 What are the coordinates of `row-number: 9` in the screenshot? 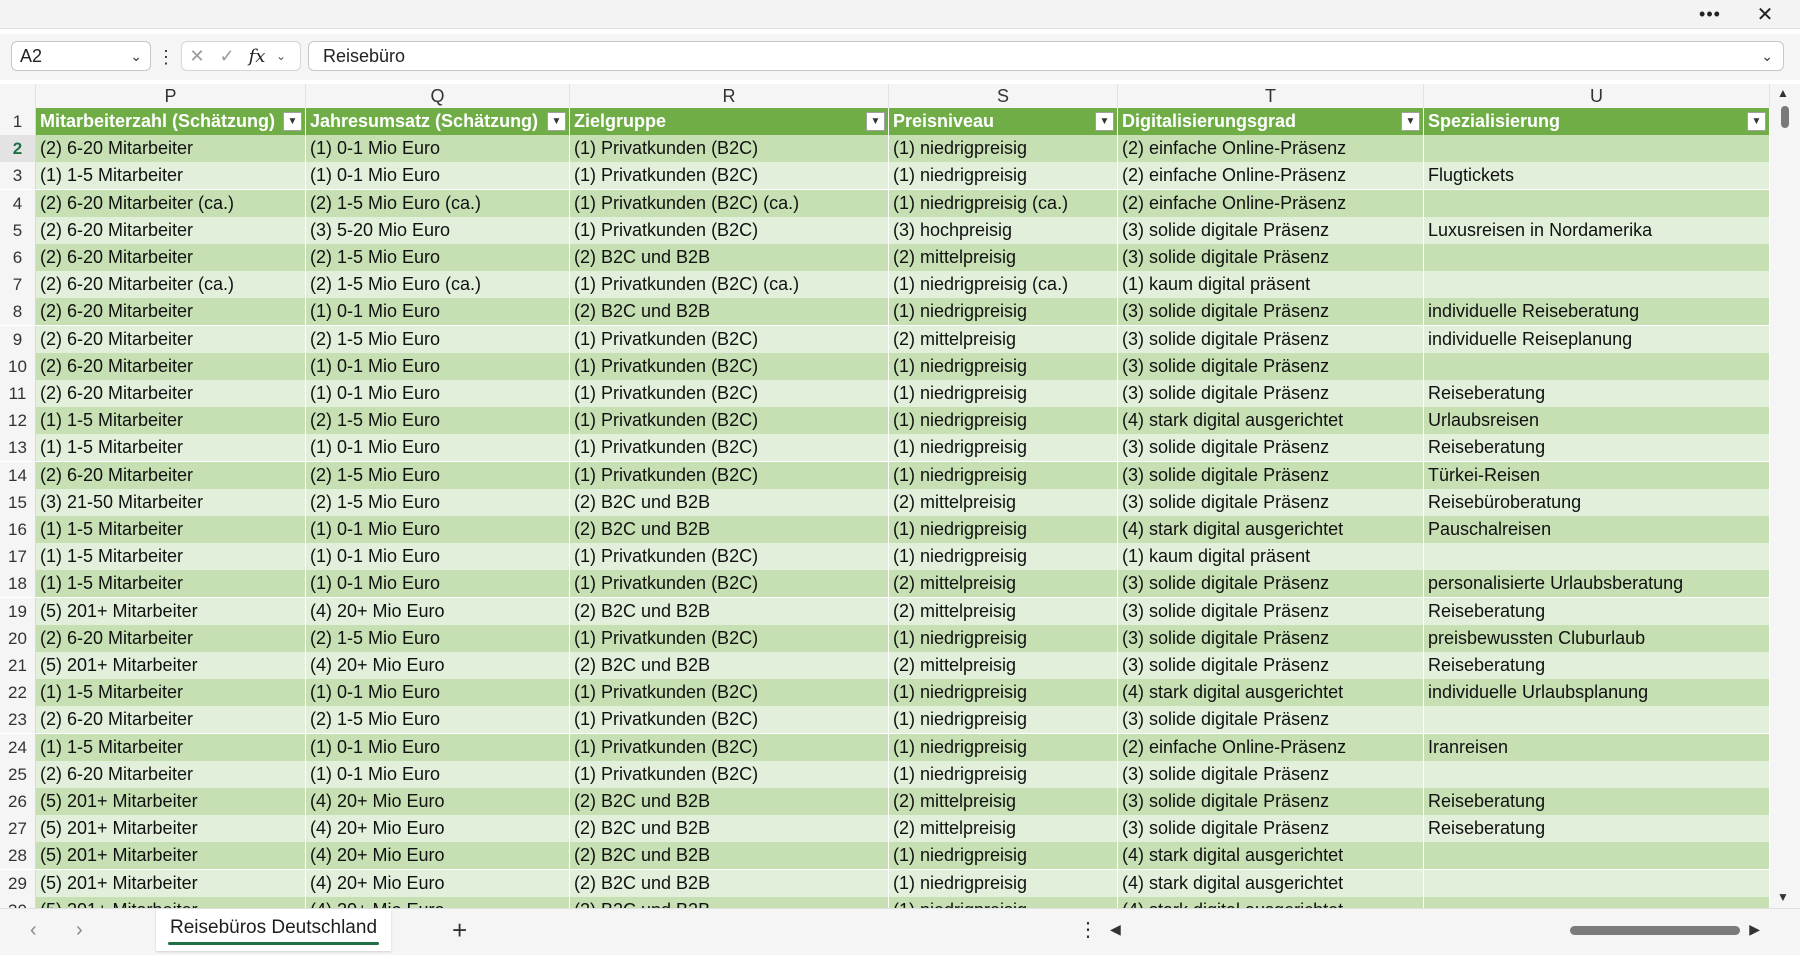 It's located at (18, 339).